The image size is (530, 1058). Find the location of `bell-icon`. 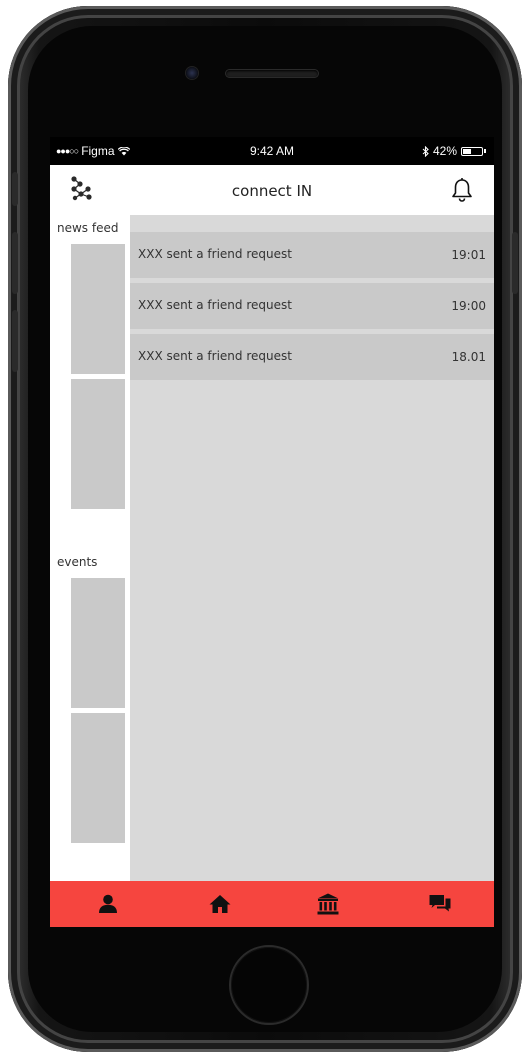

bell-icon is located at coordinates (462, 190).